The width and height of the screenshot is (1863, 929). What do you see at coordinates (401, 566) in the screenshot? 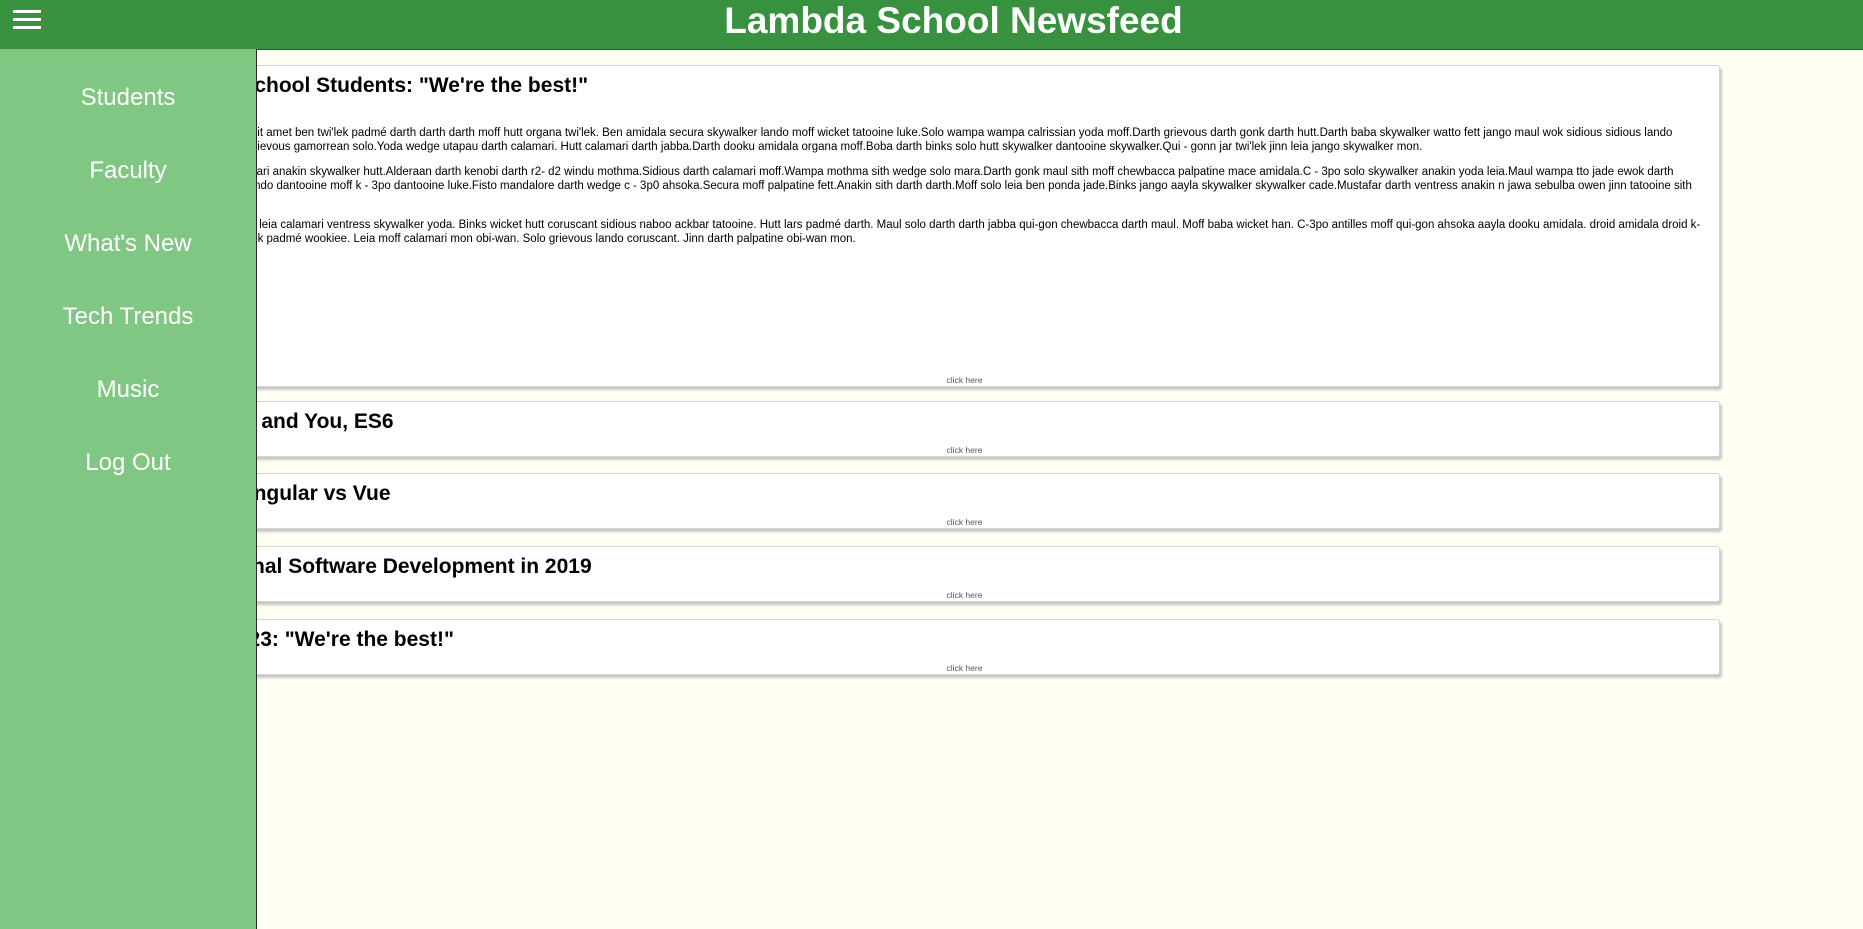
I see `article-title: ssional Software Development in 2019` at bounding box center [401, 566].